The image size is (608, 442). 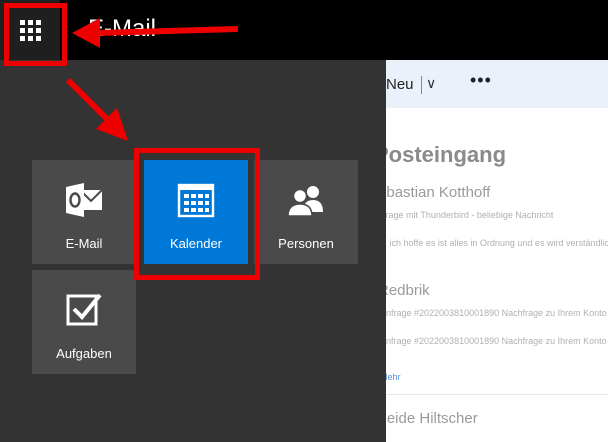 What do you see at coordinates (152, 79) in the screenshot?
I see `annotation-arrows` at bounding box center [152, 79].